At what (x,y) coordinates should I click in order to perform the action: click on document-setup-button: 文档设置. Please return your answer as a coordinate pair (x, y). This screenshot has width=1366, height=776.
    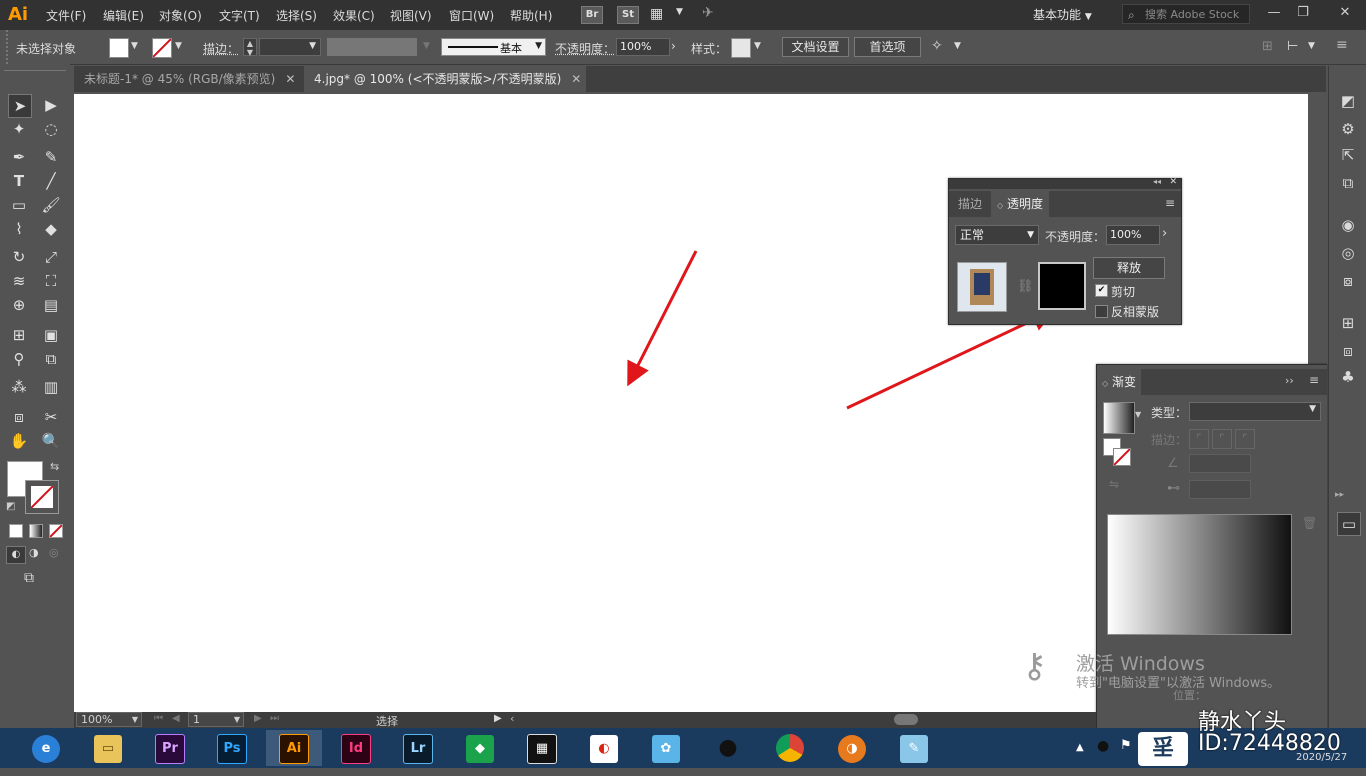
    Looking at the image, I should click on (815, 47).